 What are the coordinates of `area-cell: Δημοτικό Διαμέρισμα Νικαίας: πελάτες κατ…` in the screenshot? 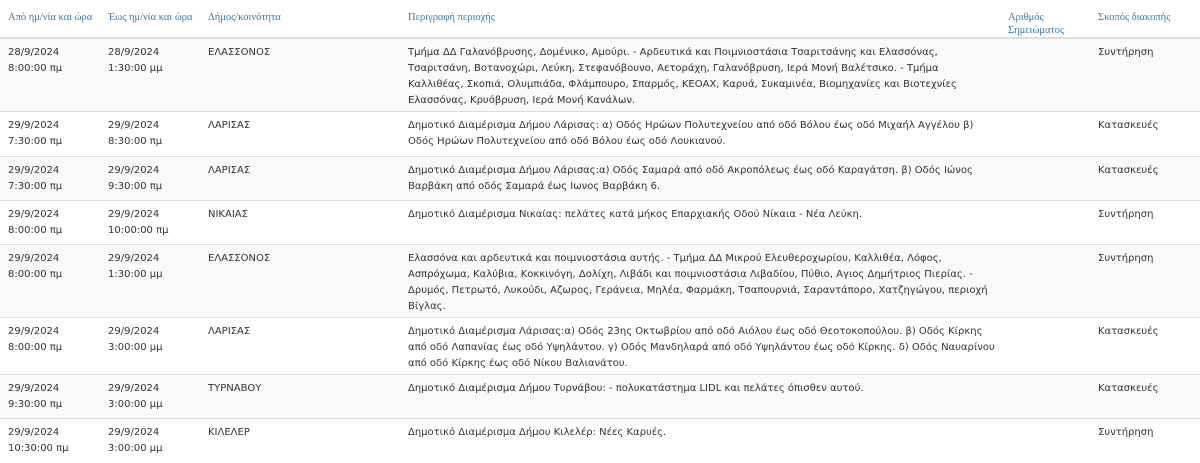 It's located at (700, 222).